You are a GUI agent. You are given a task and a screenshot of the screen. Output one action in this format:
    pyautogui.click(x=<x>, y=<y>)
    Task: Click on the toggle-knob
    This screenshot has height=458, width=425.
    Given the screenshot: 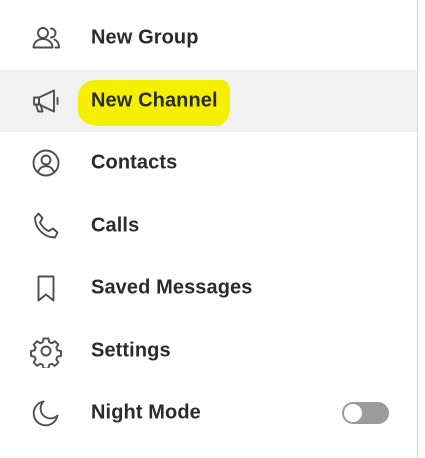 What is the action you would take?
    pyautogui.click(x=353, y=413)
    